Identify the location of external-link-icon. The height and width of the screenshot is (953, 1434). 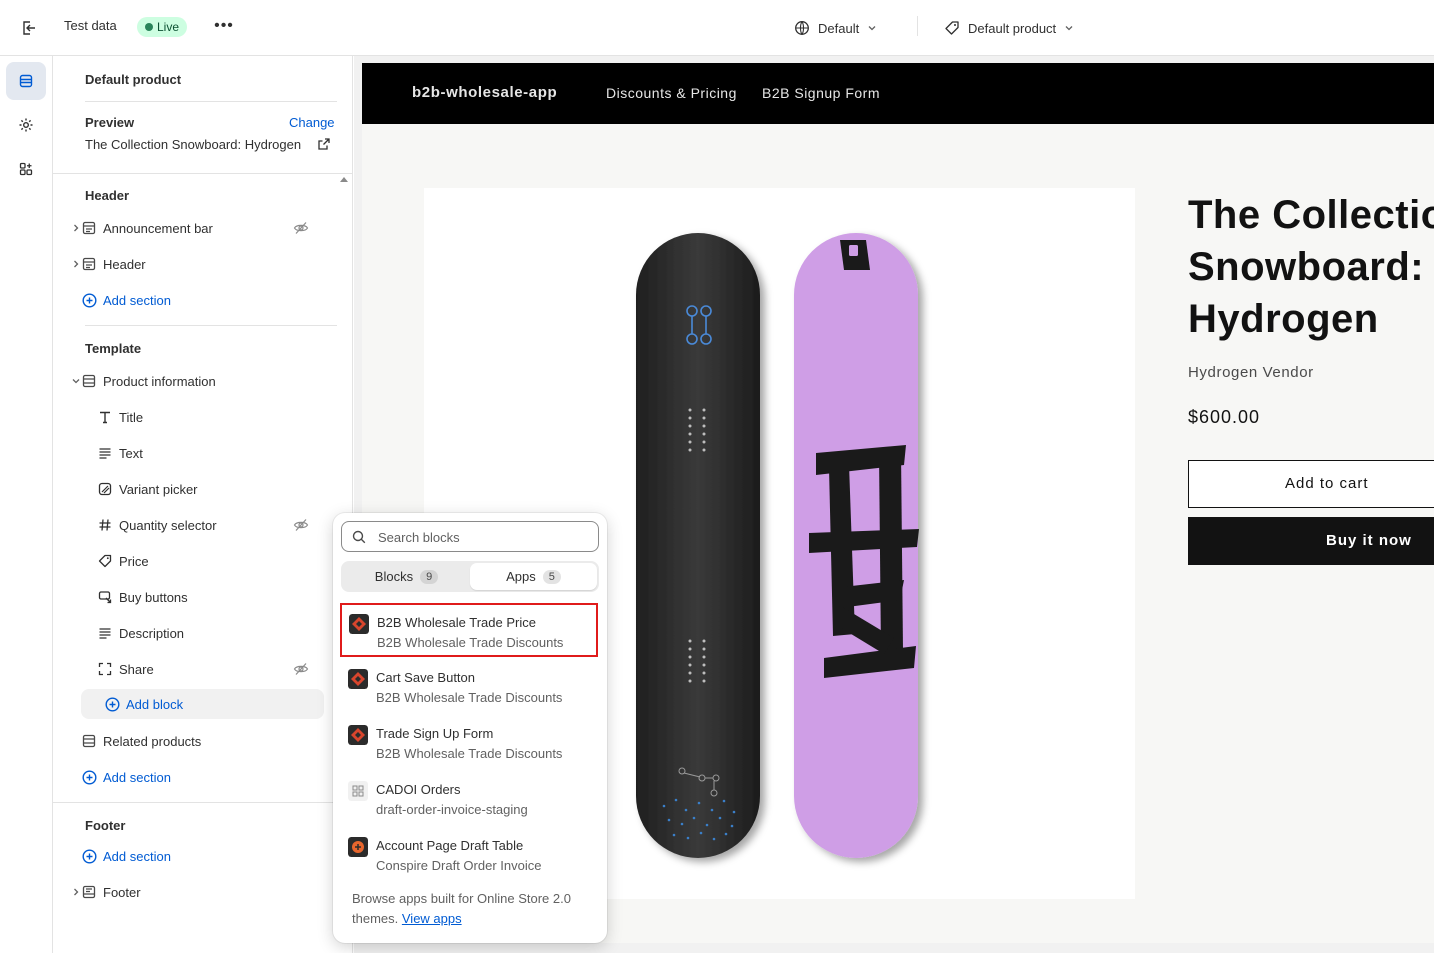
(324, 144).